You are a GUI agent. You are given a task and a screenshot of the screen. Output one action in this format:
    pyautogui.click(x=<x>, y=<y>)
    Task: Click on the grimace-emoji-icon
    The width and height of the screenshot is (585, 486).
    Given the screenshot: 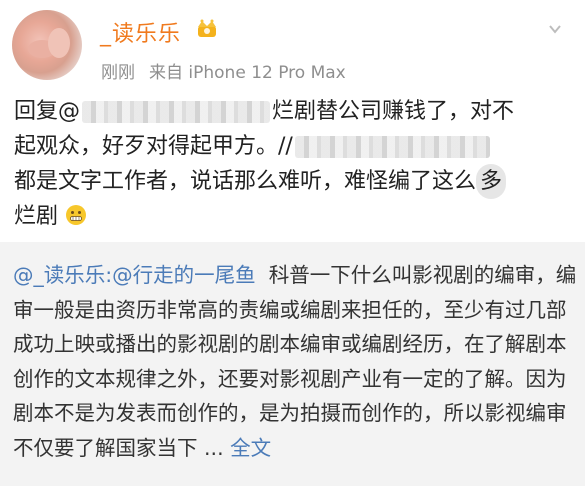 What is the action you would take?
    pyautogui.click(x=76, y=215)
    